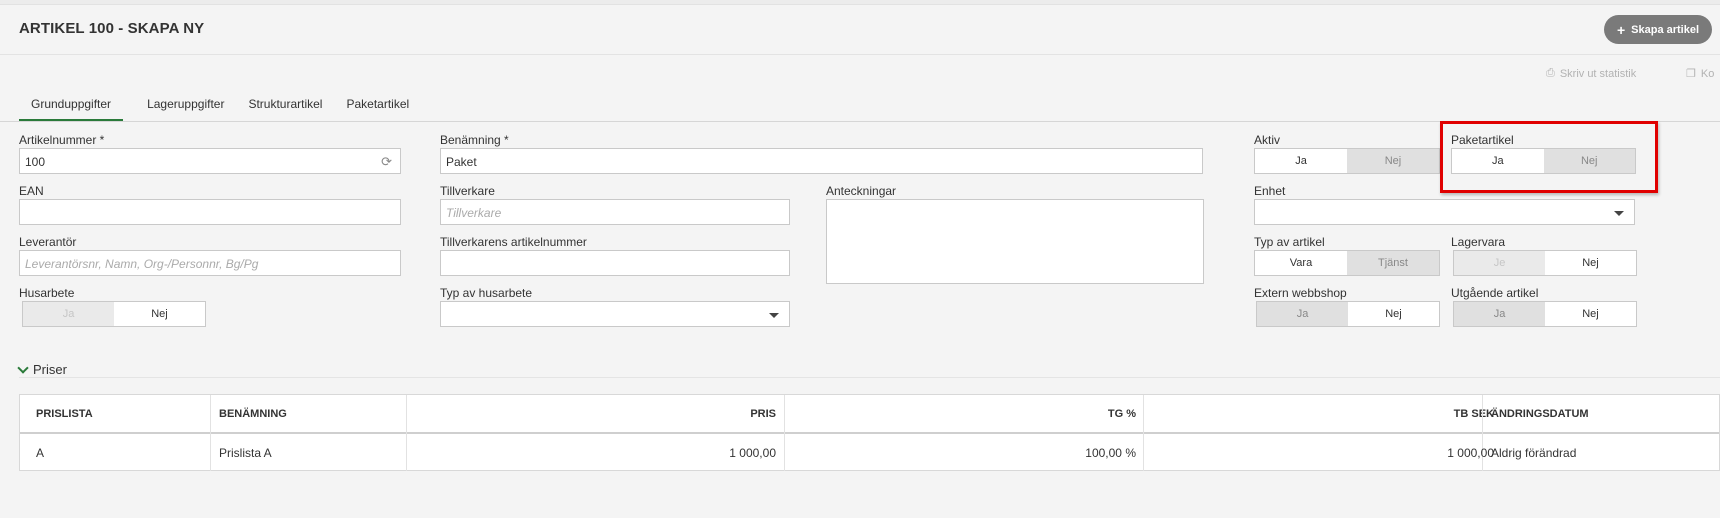 The image size is (1720, 518). I want to click on aktiv-label: Aktiv, so click(1267, 140).